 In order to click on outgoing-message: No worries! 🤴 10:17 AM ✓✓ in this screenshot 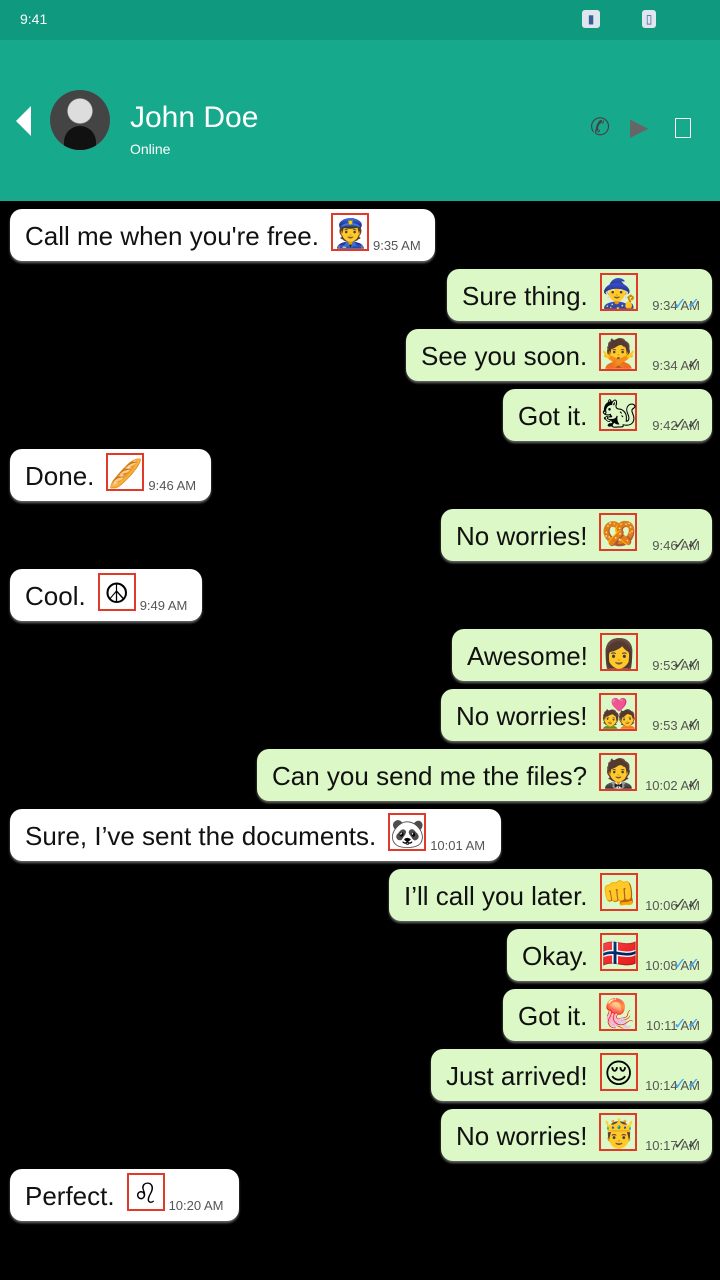, I will do `click(576, 1135)`.